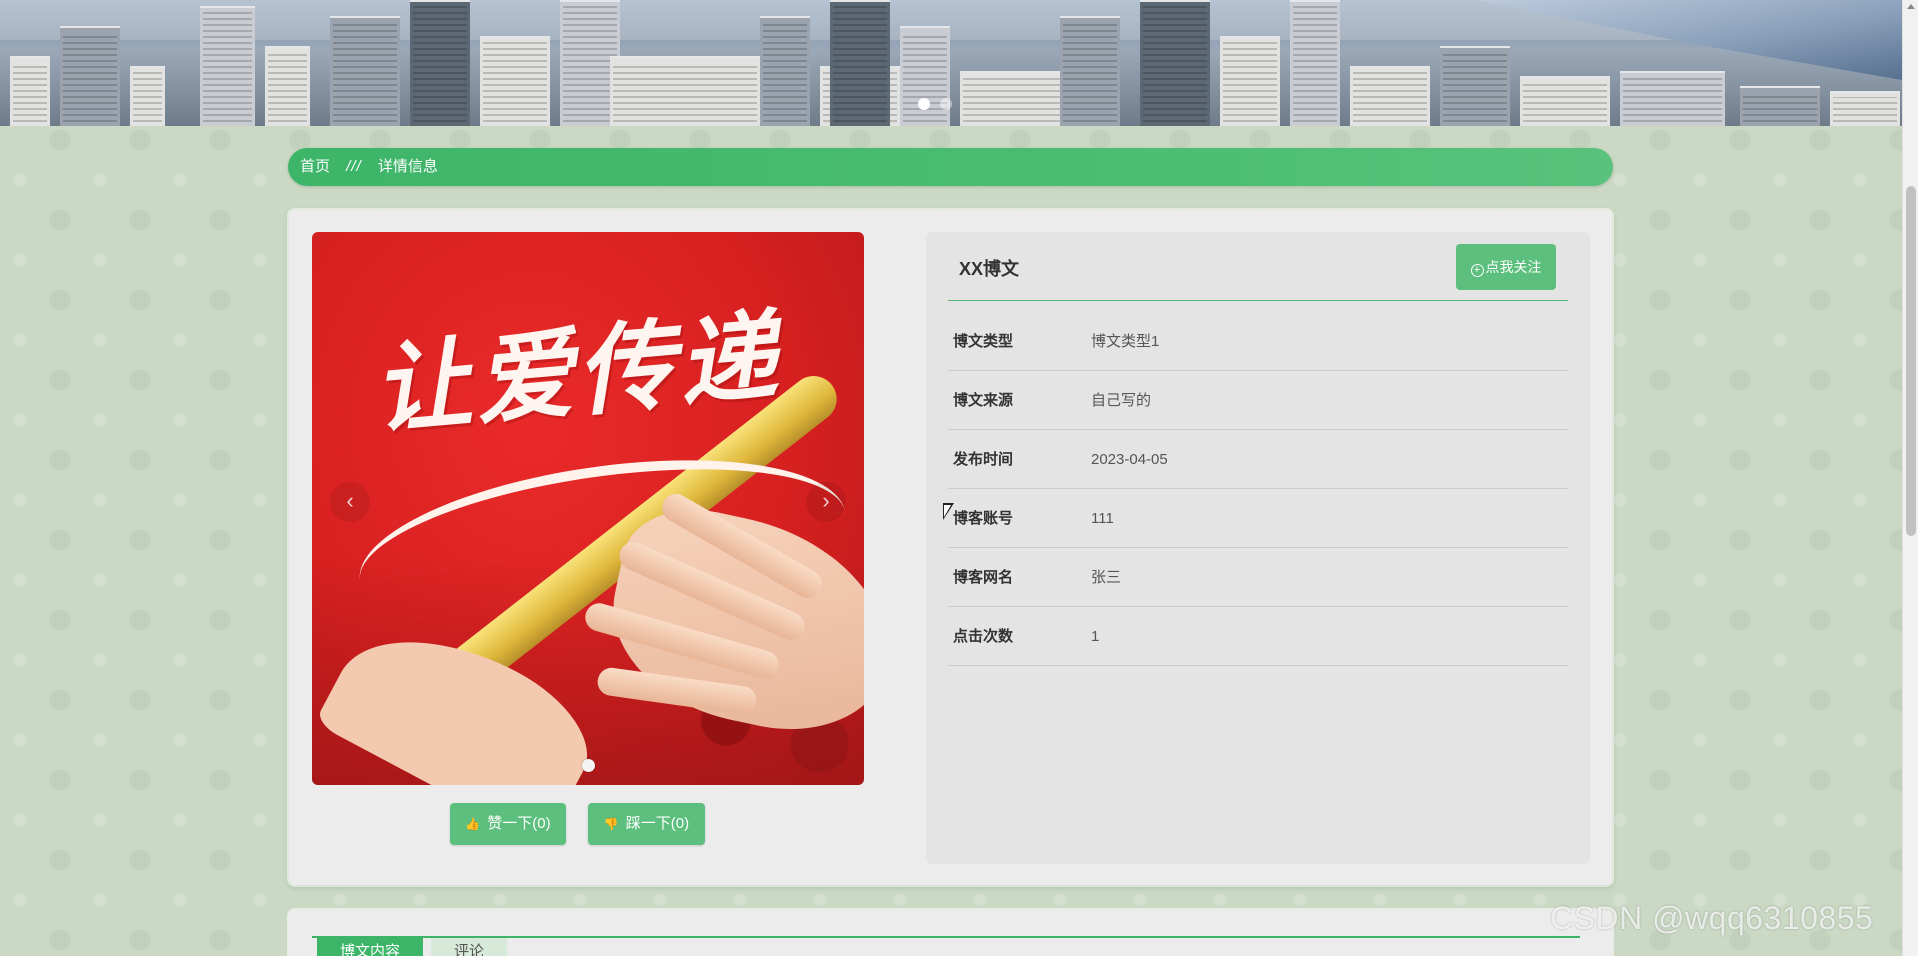  What do you see at coordinates (1911, 361) in the screenshot?
I see `scrollbar-thumb` at bounding box center [1911, 361].